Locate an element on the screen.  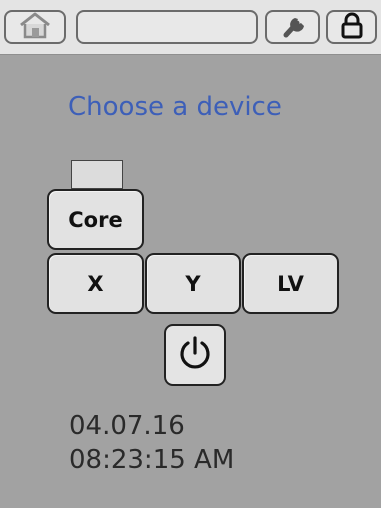
power-icon is located at coordinates (195, 355).